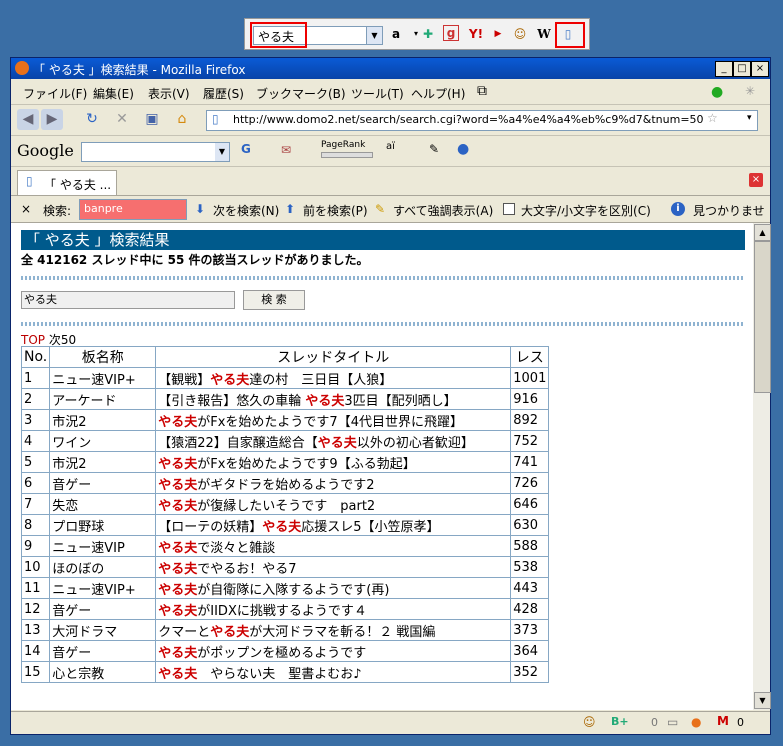 The image size is (783, 746). I want to click on query-input: やる夫, so click(128, 300).